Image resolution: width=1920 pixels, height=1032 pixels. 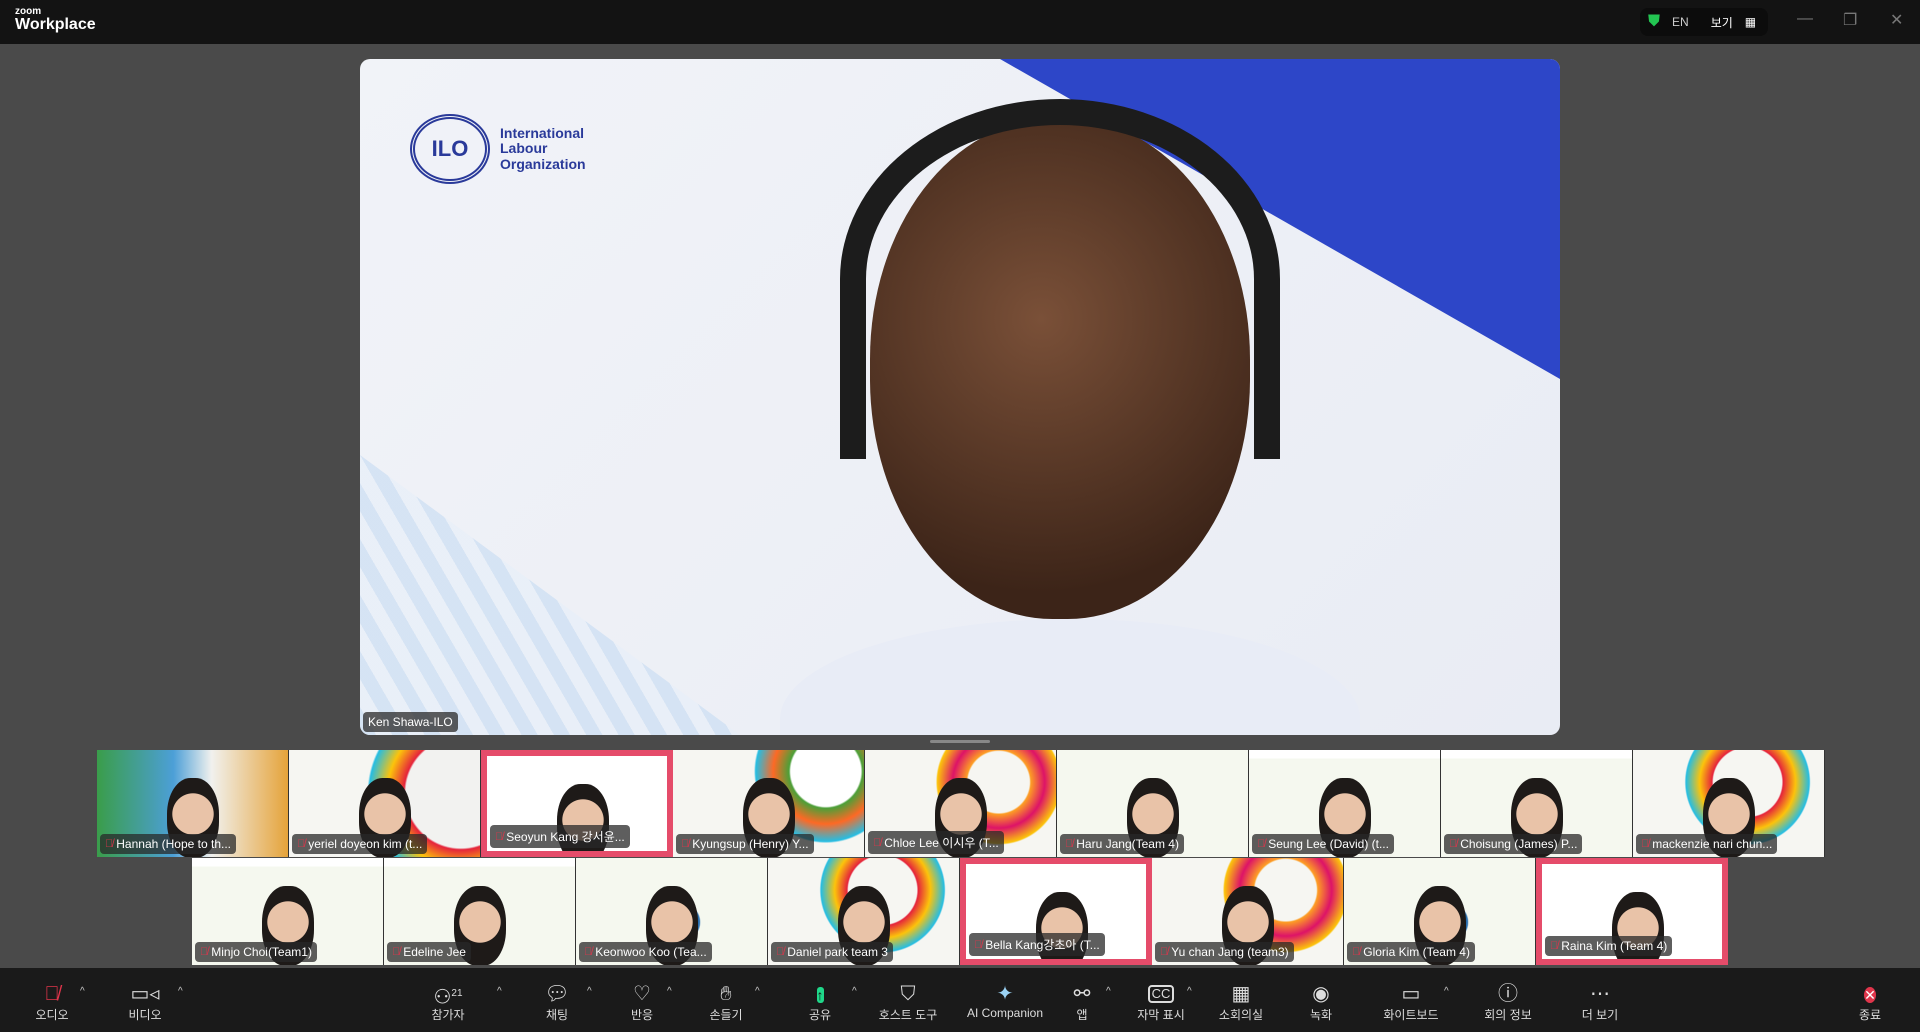 I want to click on share-caret: ^, so click(x=854, y=991).